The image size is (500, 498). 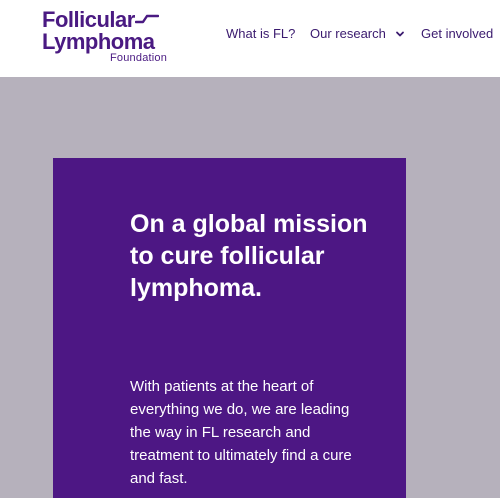 I want to click on nav-item-what-is-fl: What is FL?, so click(x=260, y=34).